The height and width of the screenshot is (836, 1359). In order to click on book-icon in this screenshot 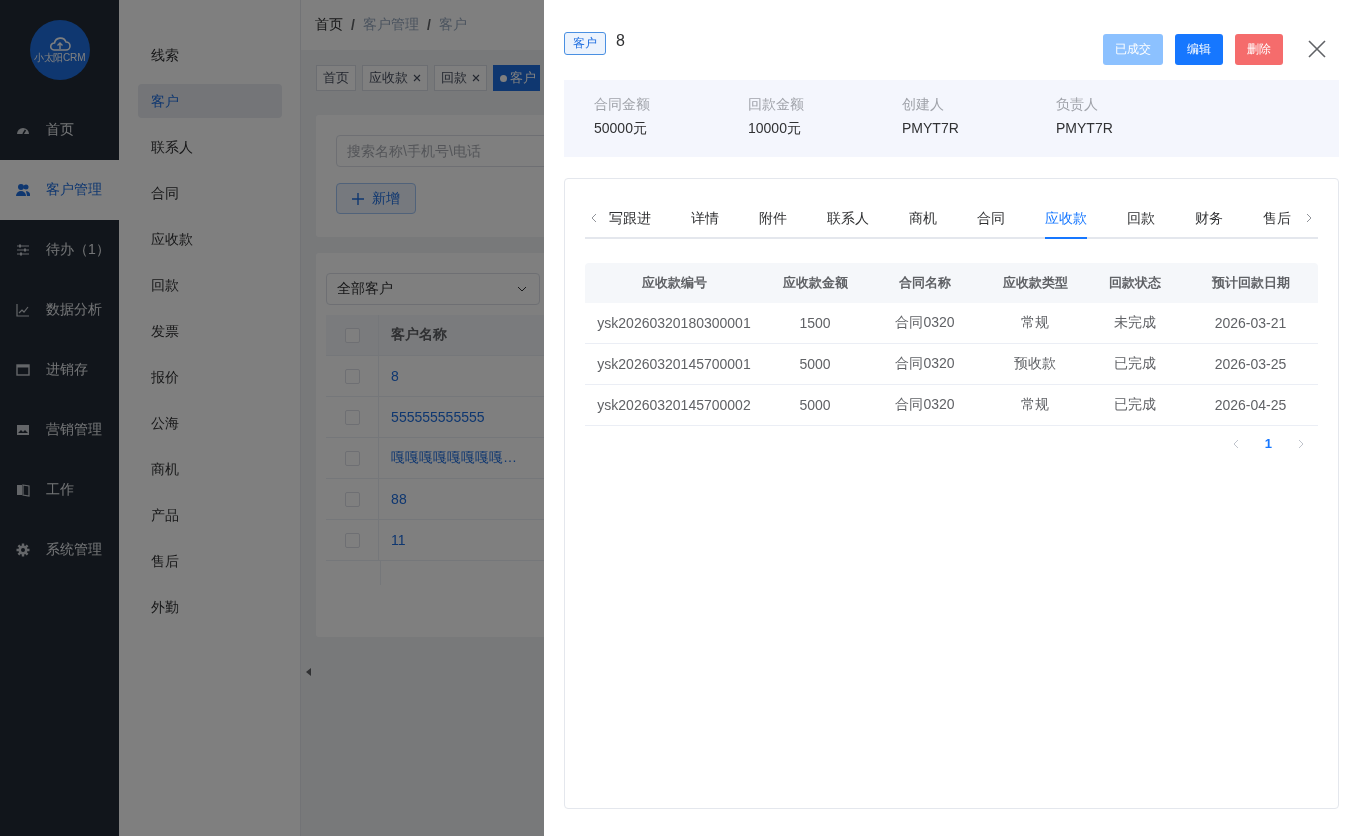, I will do `click(23, 490)`.